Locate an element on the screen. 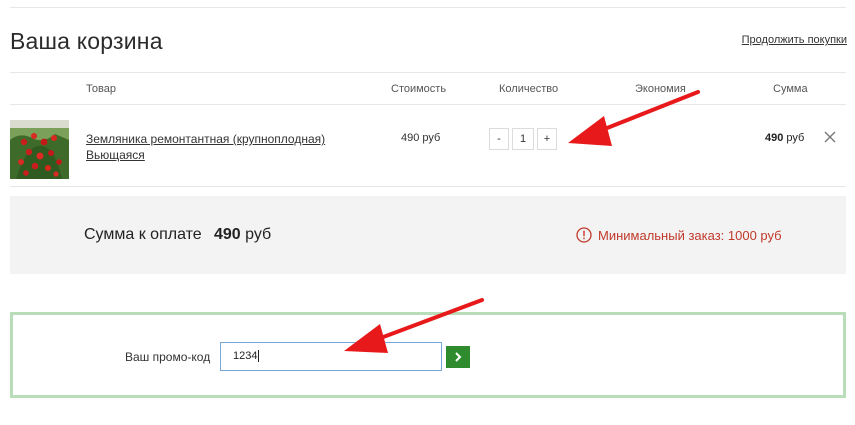 Image resolution: width=855 pixels, height=425 pixels. column-header-product: Товар is located at coordinates (101, 89).